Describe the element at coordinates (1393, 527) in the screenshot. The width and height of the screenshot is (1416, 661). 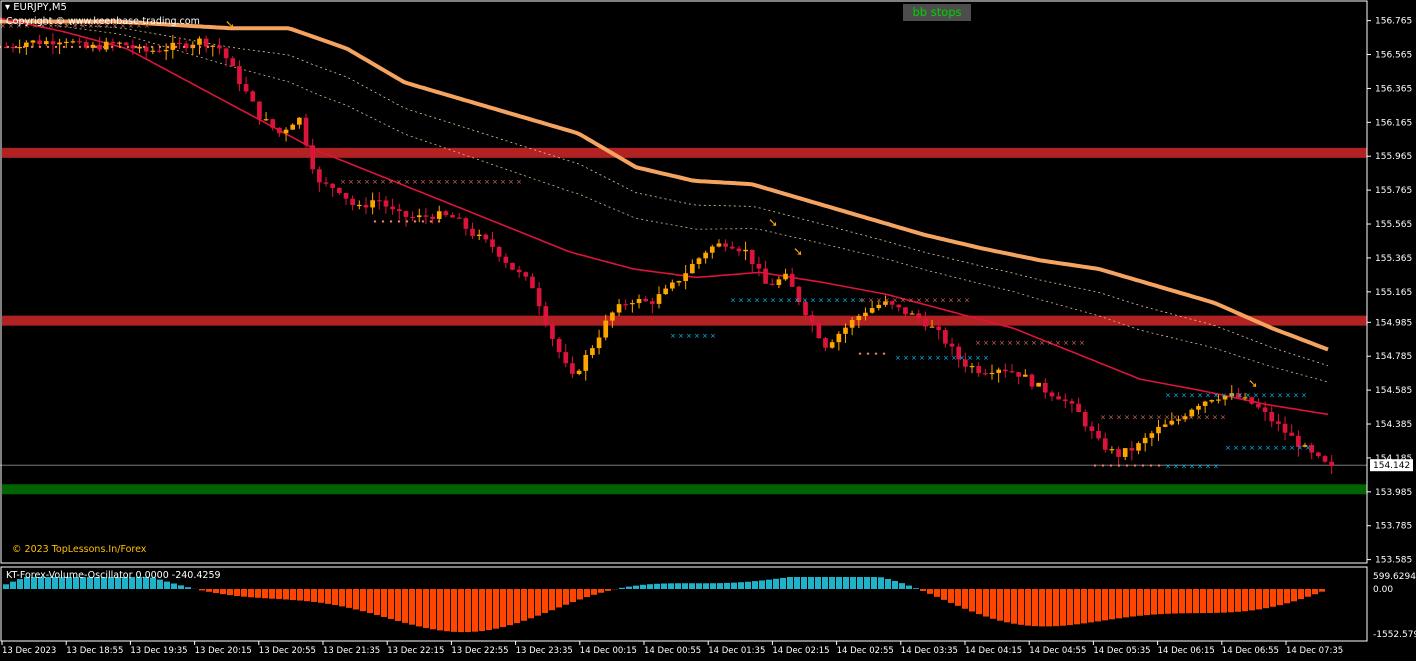
I see `price-tick-label: 153.785` at that location.